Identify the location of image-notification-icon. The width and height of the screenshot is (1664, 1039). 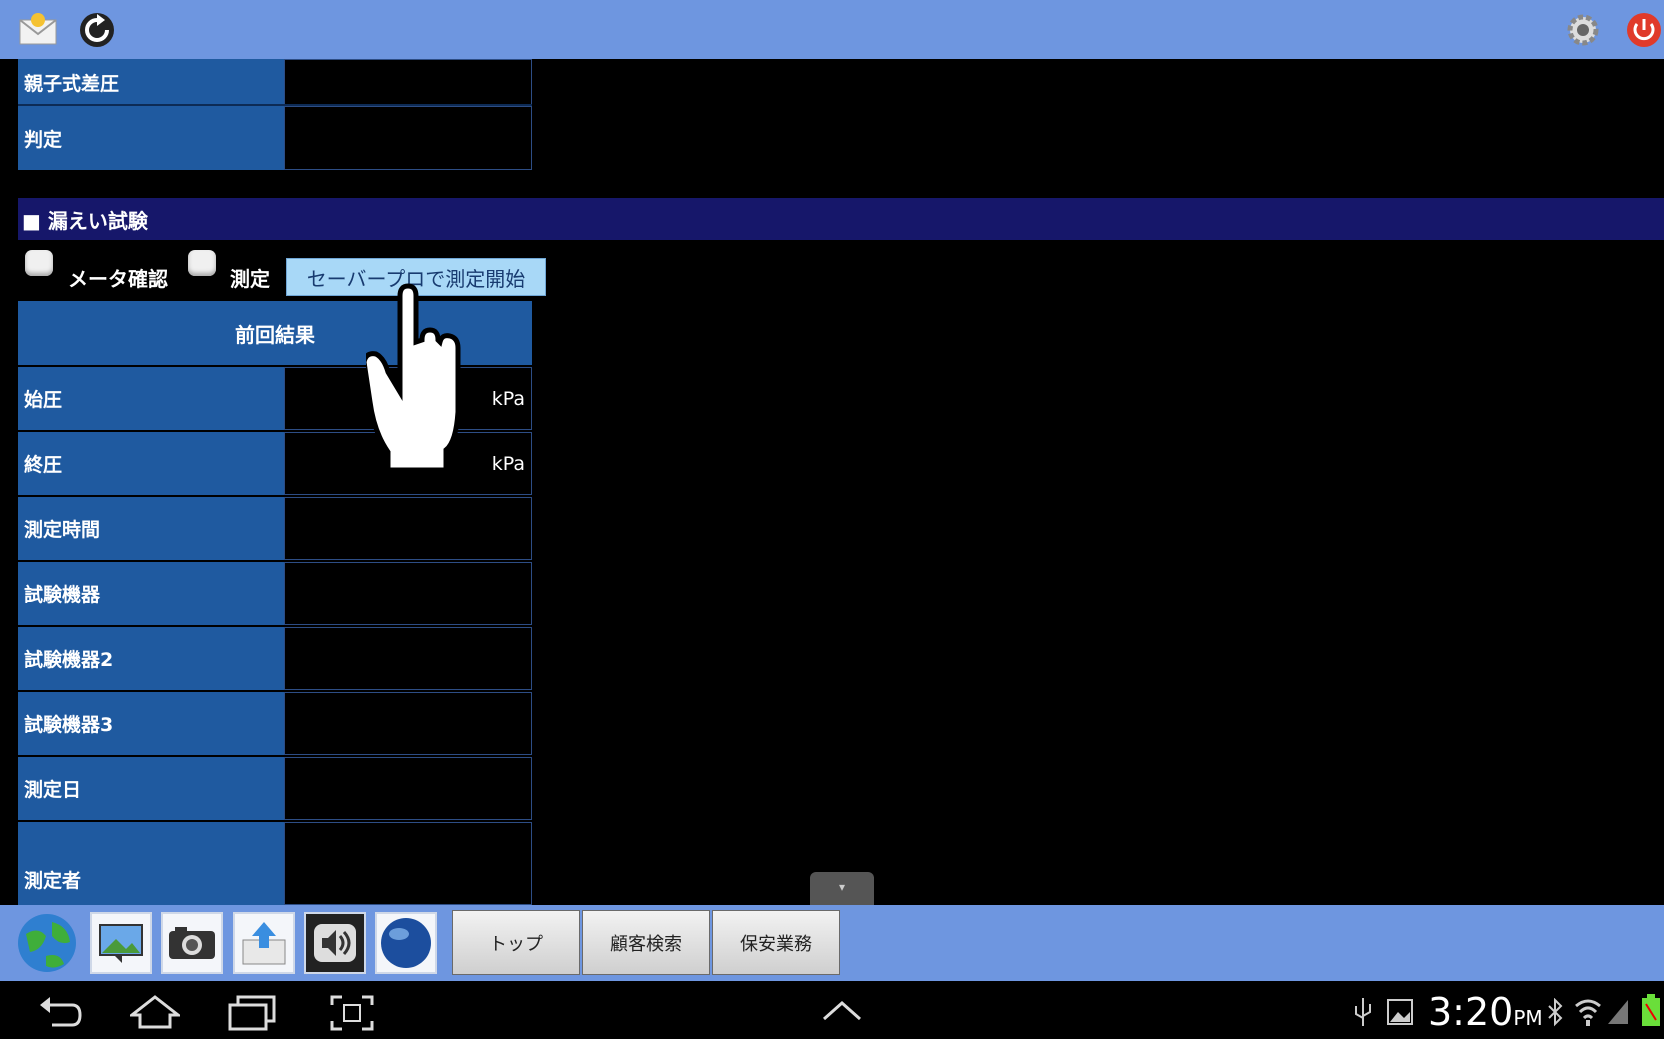
(1400, 1012).